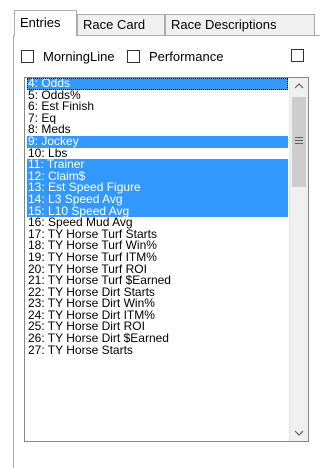 The width and height of the screenshot is (320, 468). I want to click on list-item: 24: TY Horse Dirt ITM%, so click(157, 316).